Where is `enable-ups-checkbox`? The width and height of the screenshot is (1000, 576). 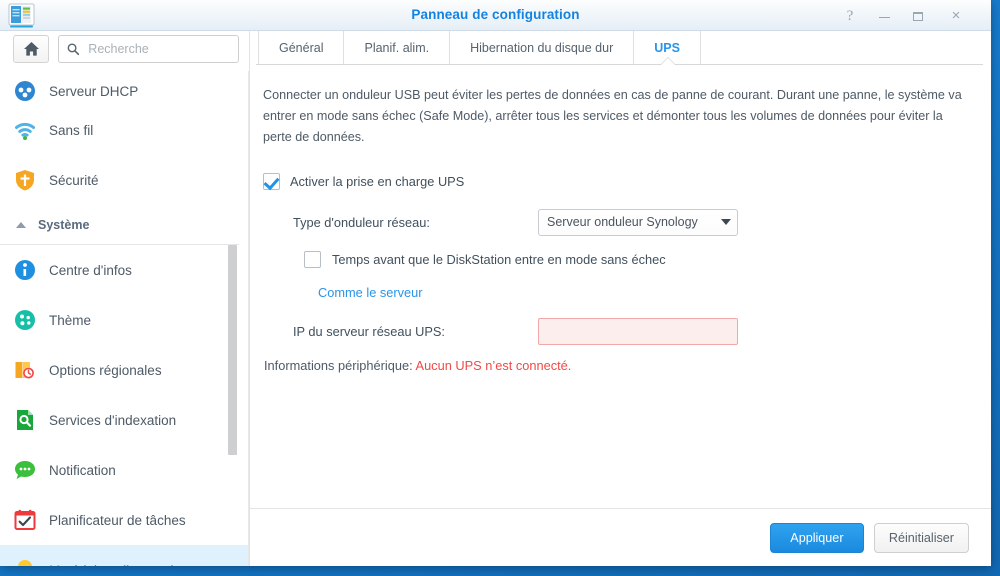
enable-ups-checkbox is located at coordinates (271, 181).